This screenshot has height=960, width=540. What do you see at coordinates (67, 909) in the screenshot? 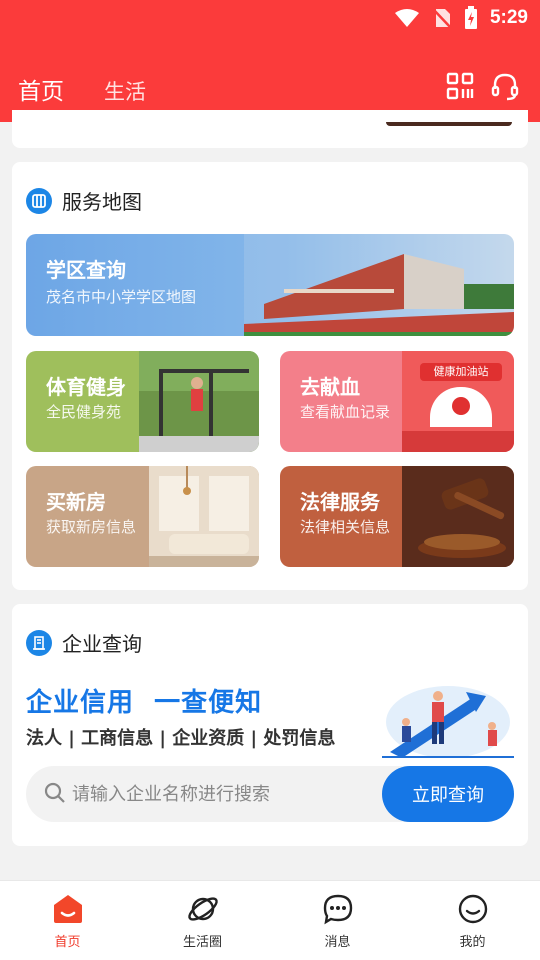
I see `home-icon` at bounding box center [67, 909].